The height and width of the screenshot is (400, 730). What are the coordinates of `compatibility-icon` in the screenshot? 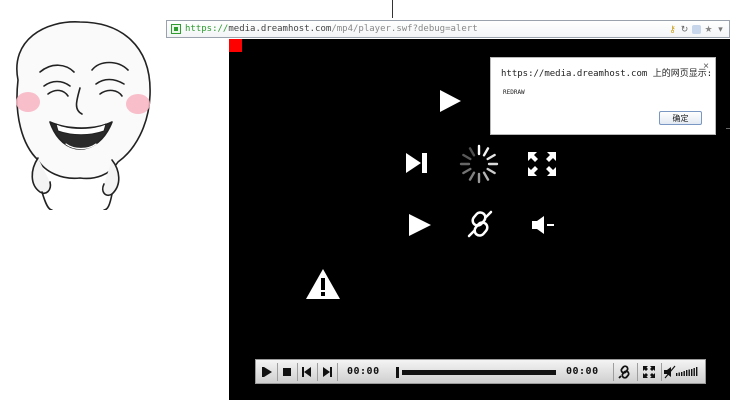 It's located at (696, 29).